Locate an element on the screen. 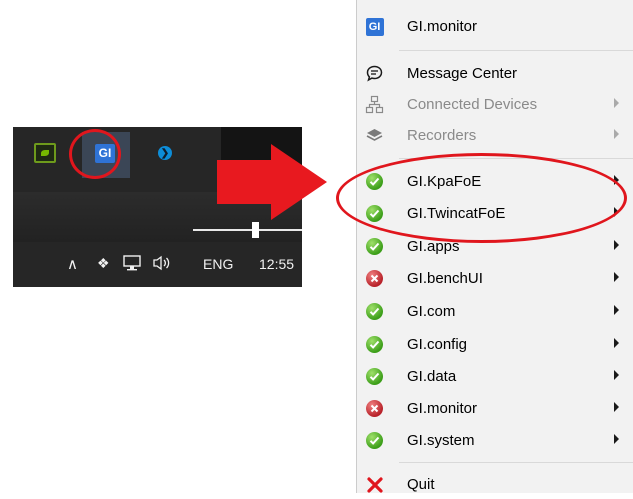 The width and height of the screenshot is (633, 499). language-indicator: ENG is located at coordinates (218, 264).